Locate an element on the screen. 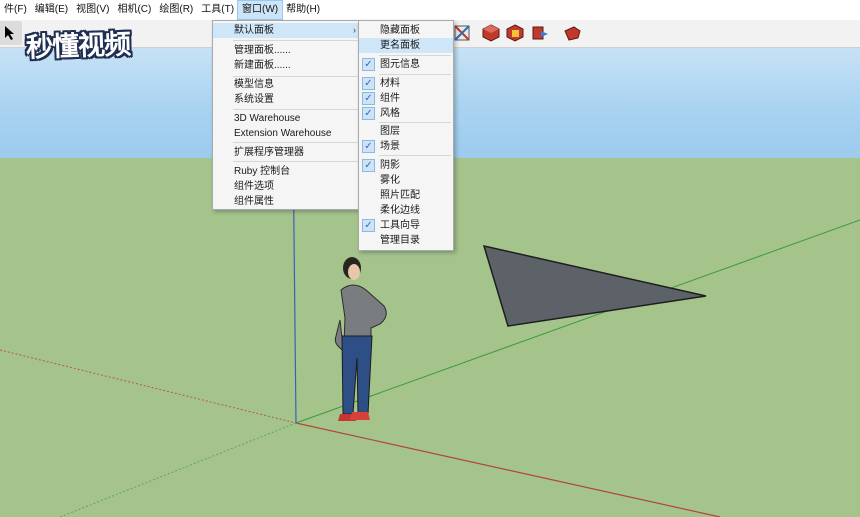  submenu-item-styles: ✓ 风格 is located at coordinates (406, 113).